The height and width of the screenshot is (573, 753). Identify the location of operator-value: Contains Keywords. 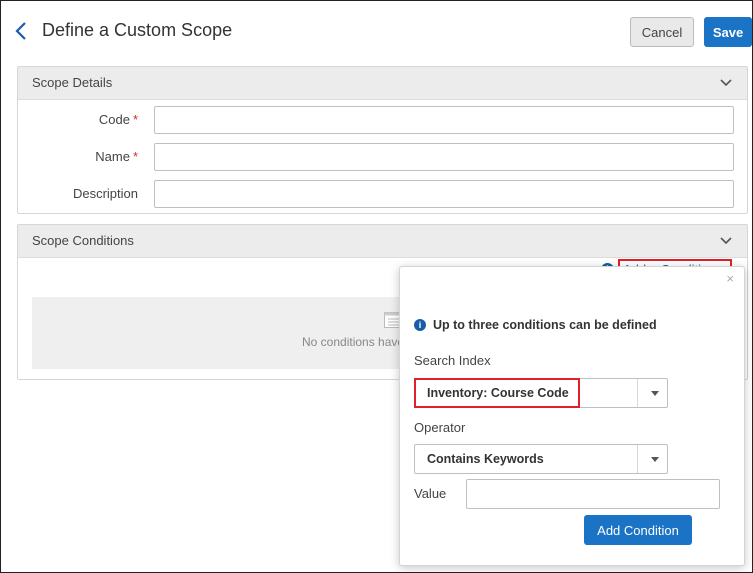
(485, 459).